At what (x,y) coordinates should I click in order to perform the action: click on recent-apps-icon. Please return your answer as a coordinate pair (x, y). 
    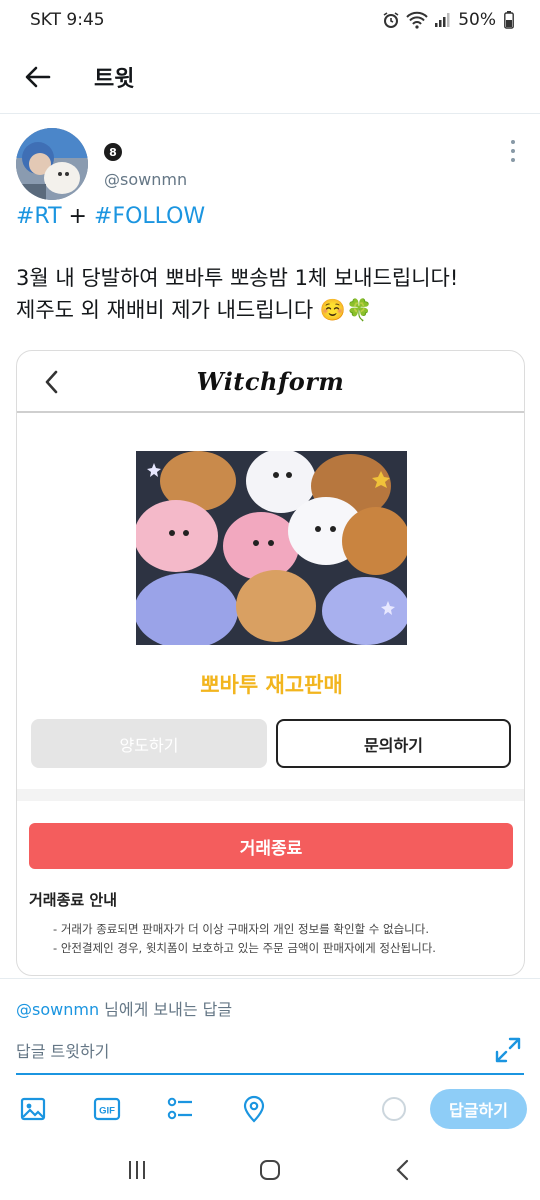
    Looking at the image, I should click on (136, 1170).